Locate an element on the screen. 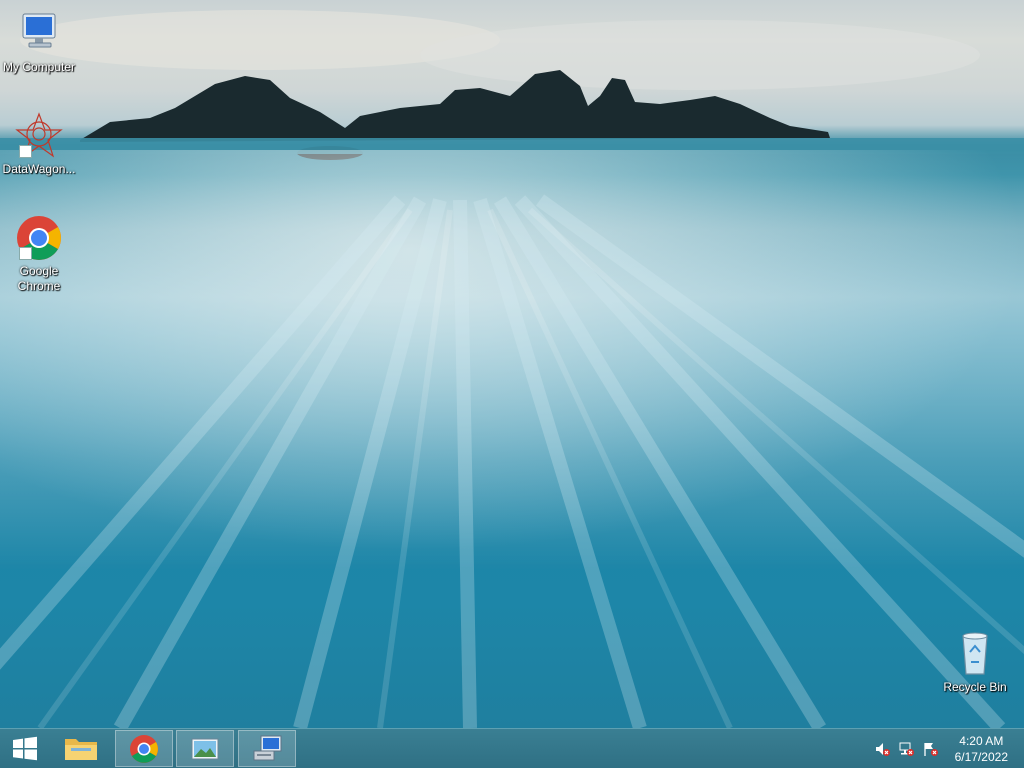 The image size is (1024, 772). recycle-bin-icon is located at coordinates (975, 654).